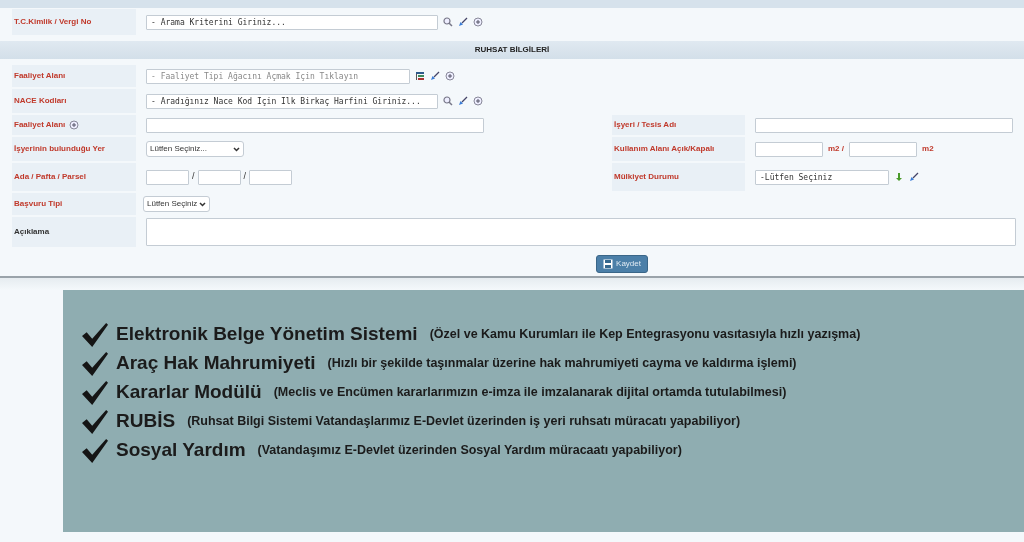  What do you see at coordinates (622, 264) in the screenshot?
I see `save-button: Kaydet` at bounding box center [622, 264].